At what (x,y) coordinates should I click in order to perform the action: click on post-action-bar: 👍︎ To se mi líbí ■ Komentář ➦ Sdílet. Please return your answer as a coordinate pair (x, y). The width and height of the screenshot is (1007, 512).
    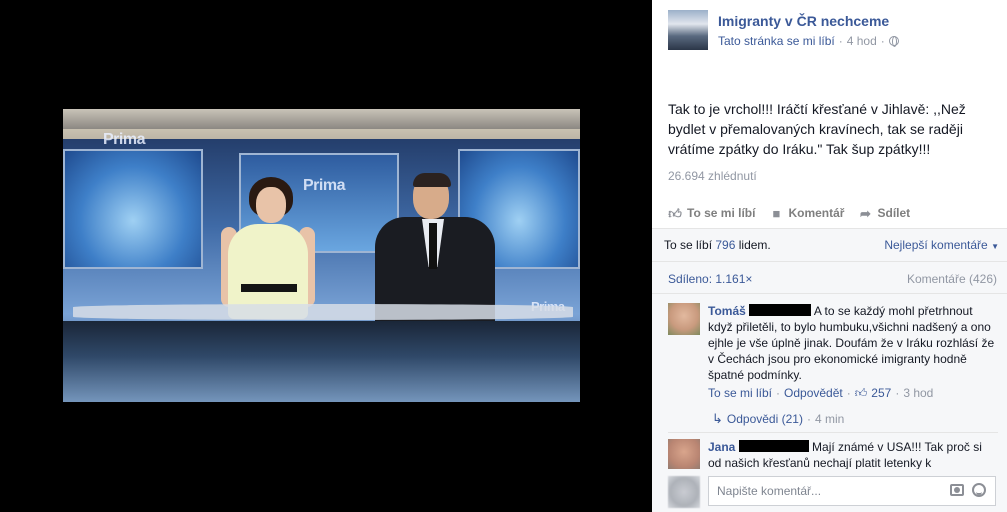
    Looking at the image, I should click on (833, 213).